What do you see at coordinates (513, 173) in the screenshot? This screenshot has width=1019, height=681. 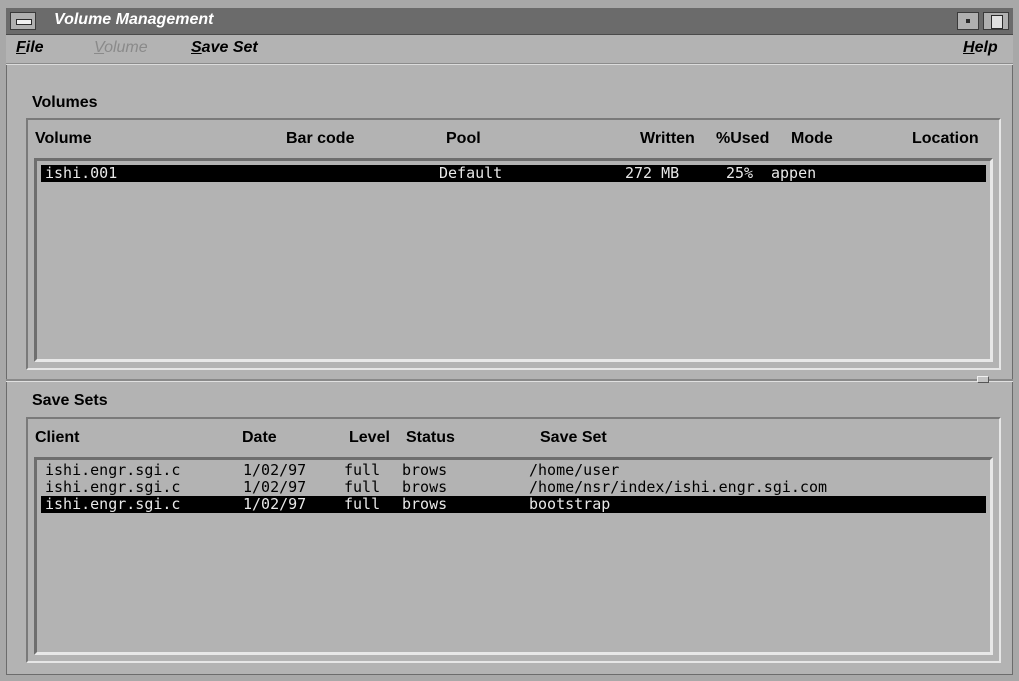 I see `volume-row: ishi.001 Default 272 MB 25% appen` at bounding box center [513, 173].